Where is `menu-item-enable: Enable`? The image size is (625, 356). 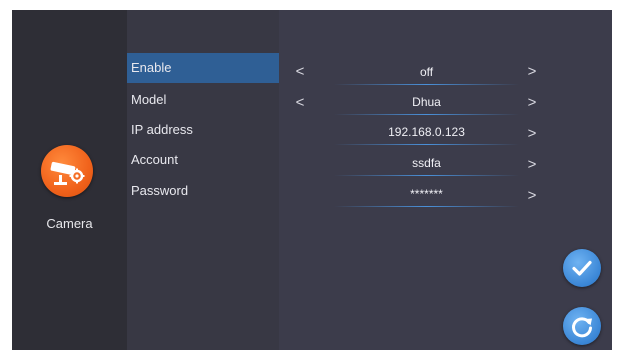 menu-item-enable: Enable is located at coordinates (203, 68).